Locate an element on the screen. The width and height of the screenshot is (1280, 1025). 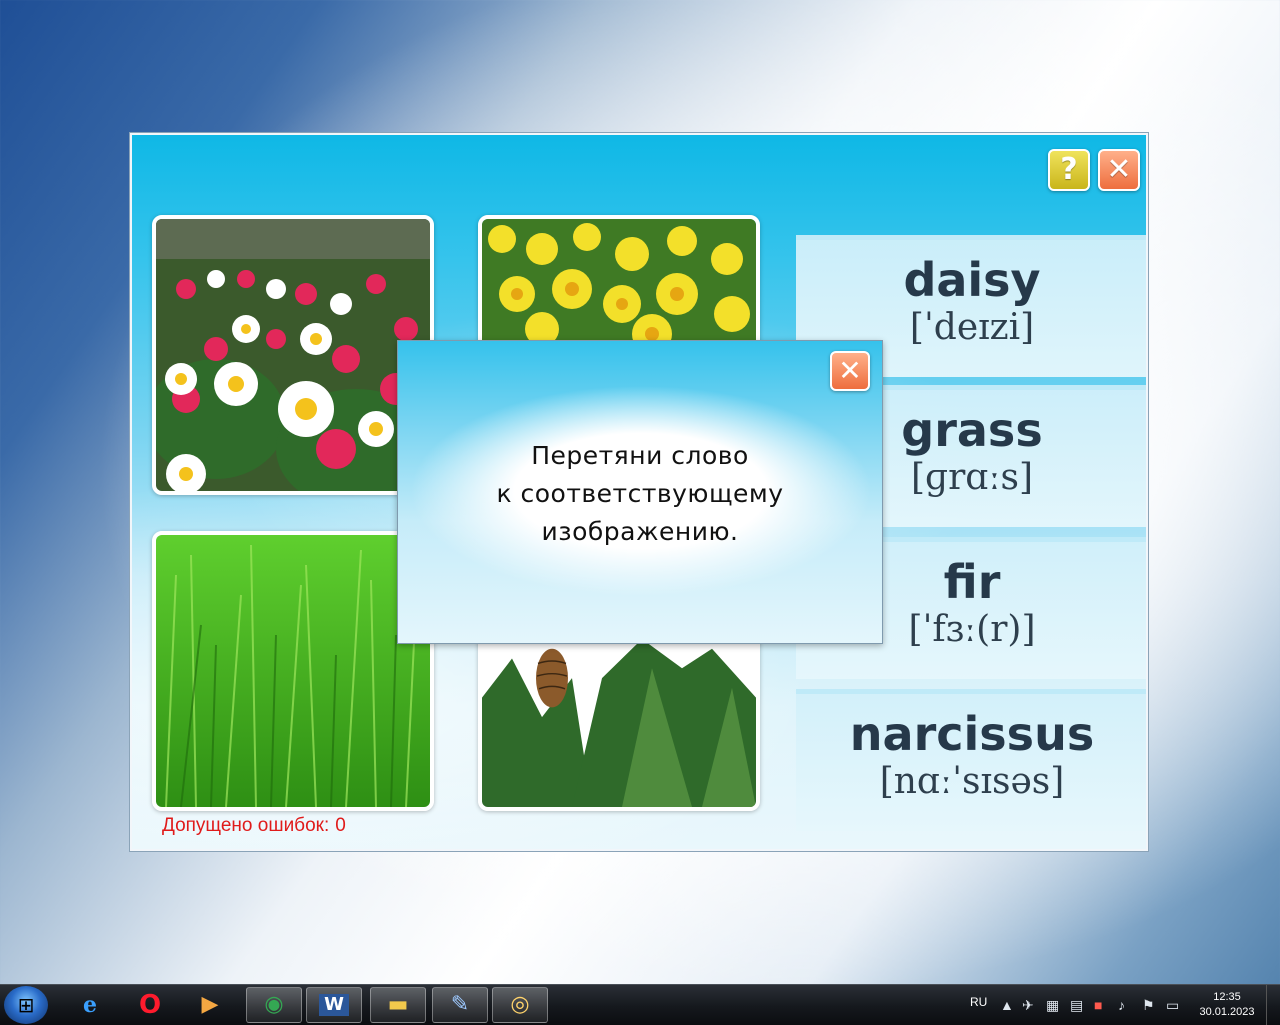
image-grass is located at coordinates (293, 671).